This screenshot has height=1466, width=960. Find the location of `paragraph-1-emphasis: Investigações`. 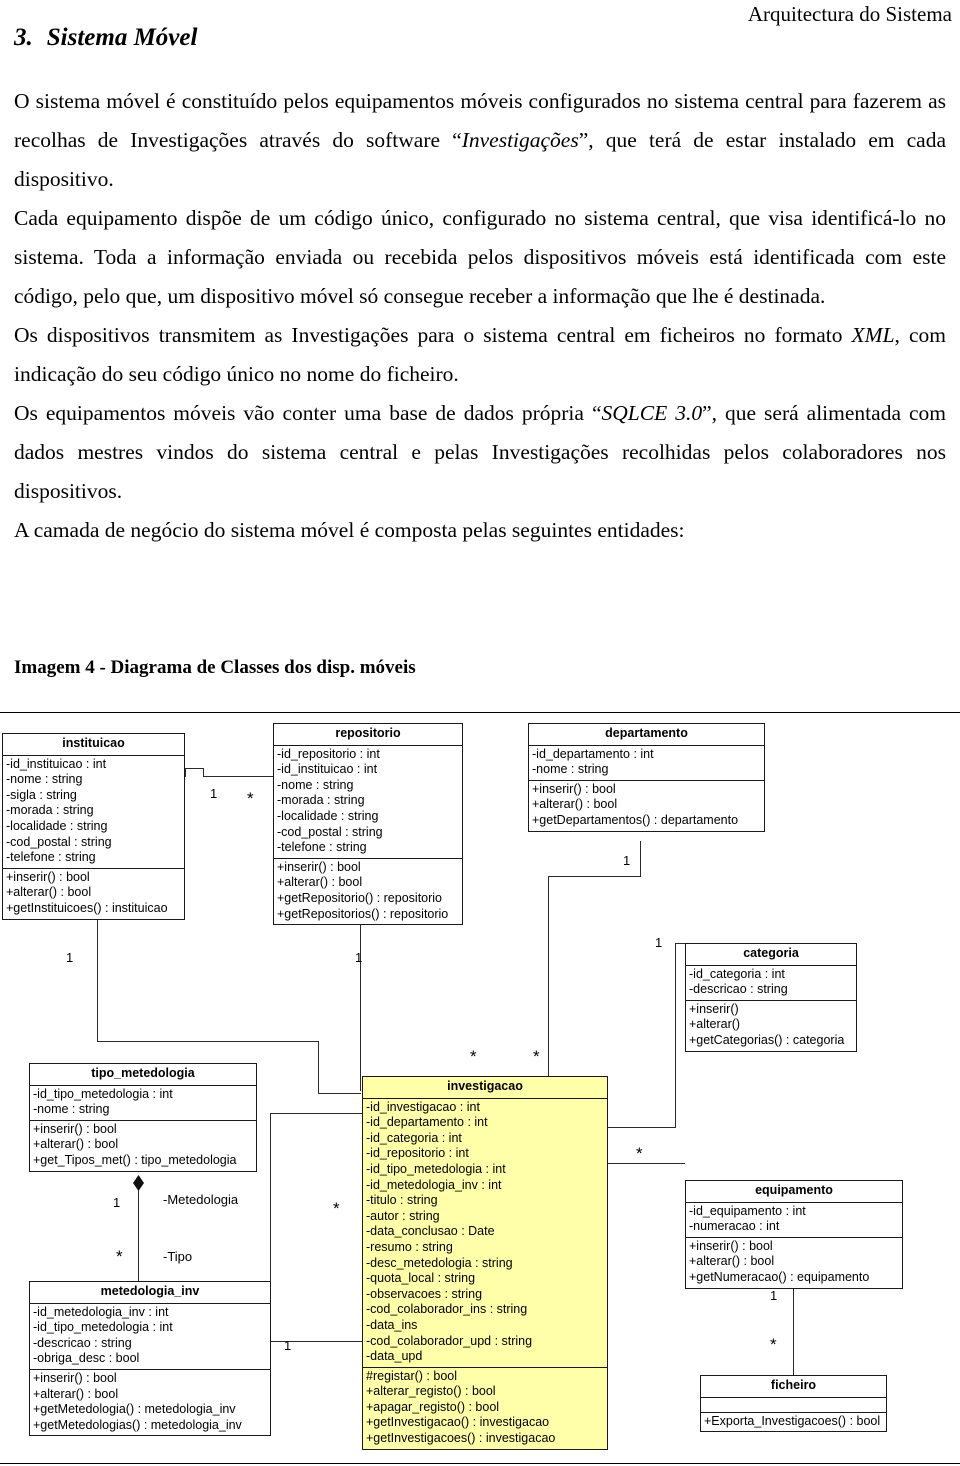

paragraph-1-emphasis: Investigações is located at coordinates (520, 140).